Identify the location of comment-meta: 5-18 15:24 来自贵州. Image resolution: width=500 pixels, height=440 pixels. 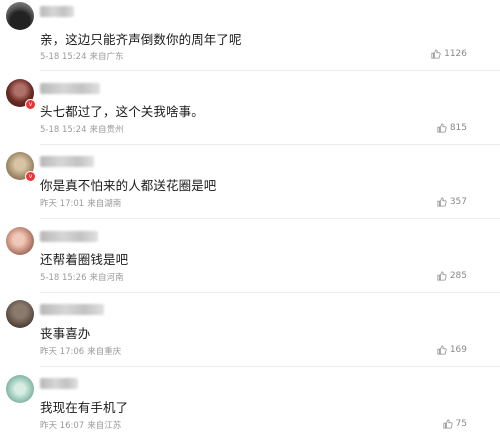
(82, 129).